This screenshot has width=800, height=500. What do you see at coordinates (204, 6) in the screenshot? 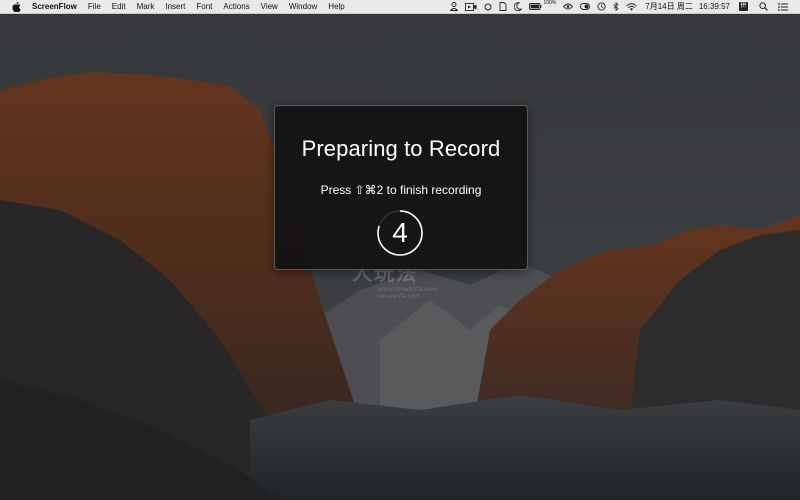
I see `menu-font: Font` at bounding box center [204, 6].